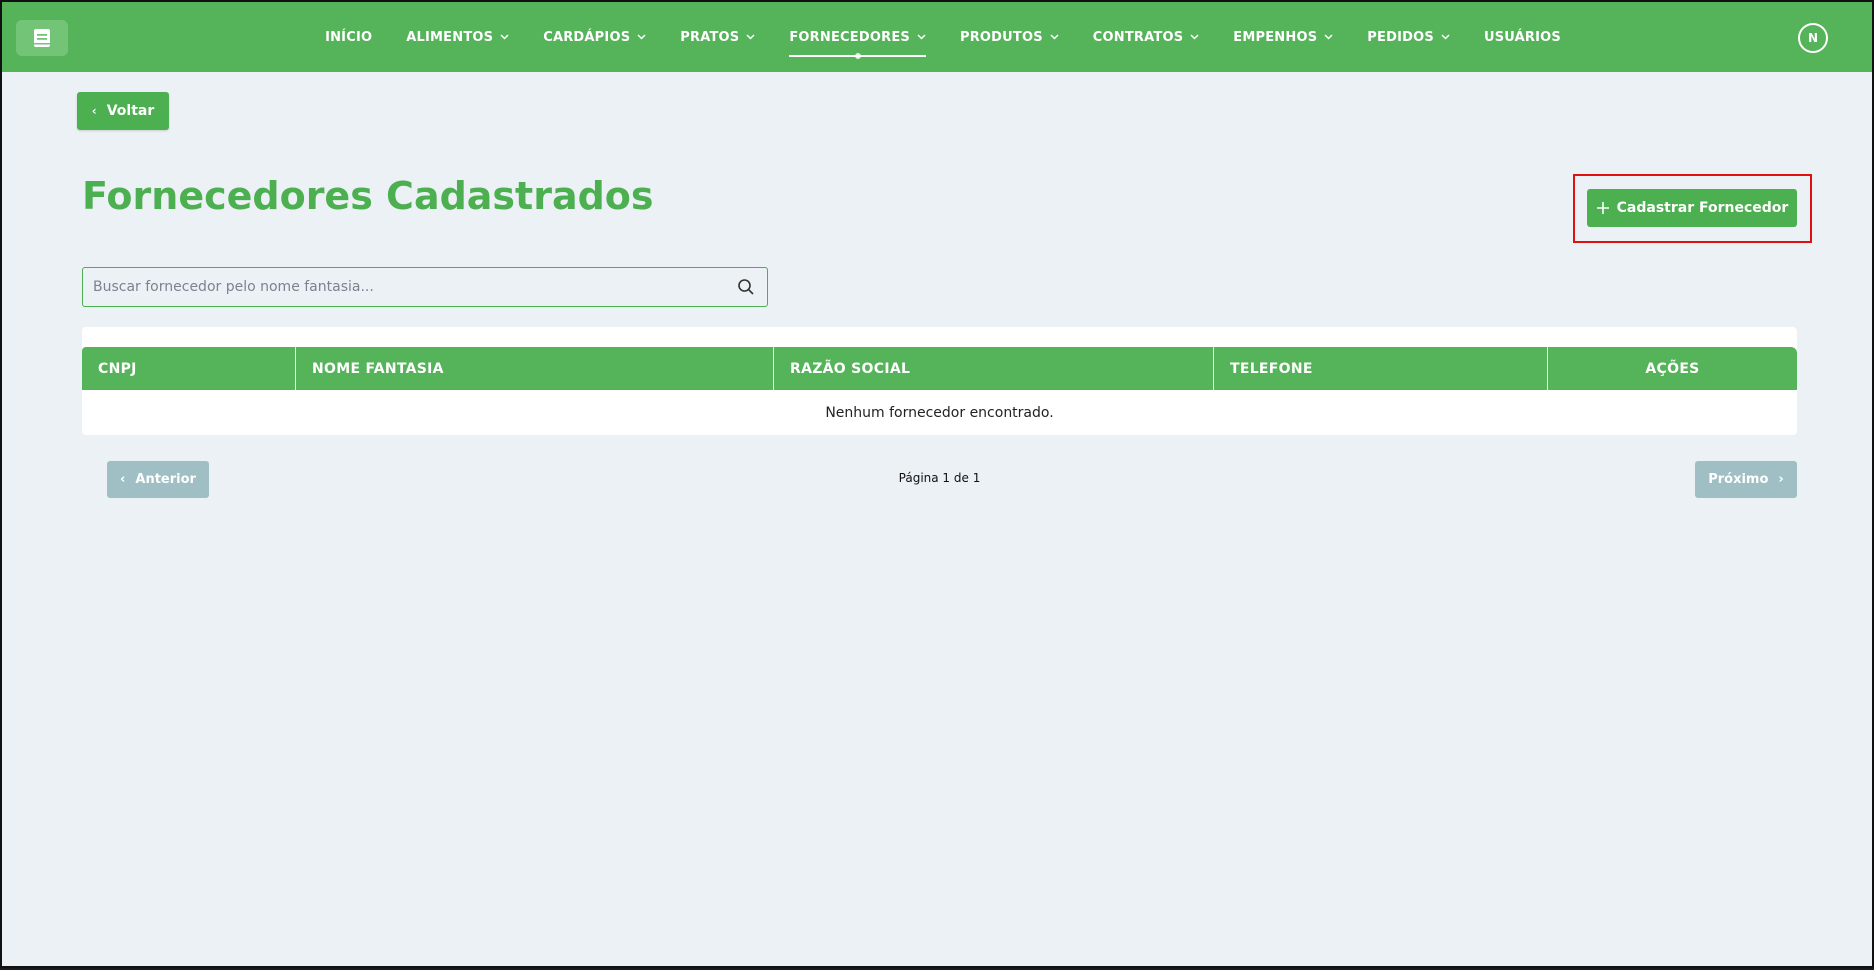 The width and height of the screenshot is (1874, 970). Describe the element at coordinates (1738, 479) in the screenshot. I see `next-page-label: Próximo` at that location.